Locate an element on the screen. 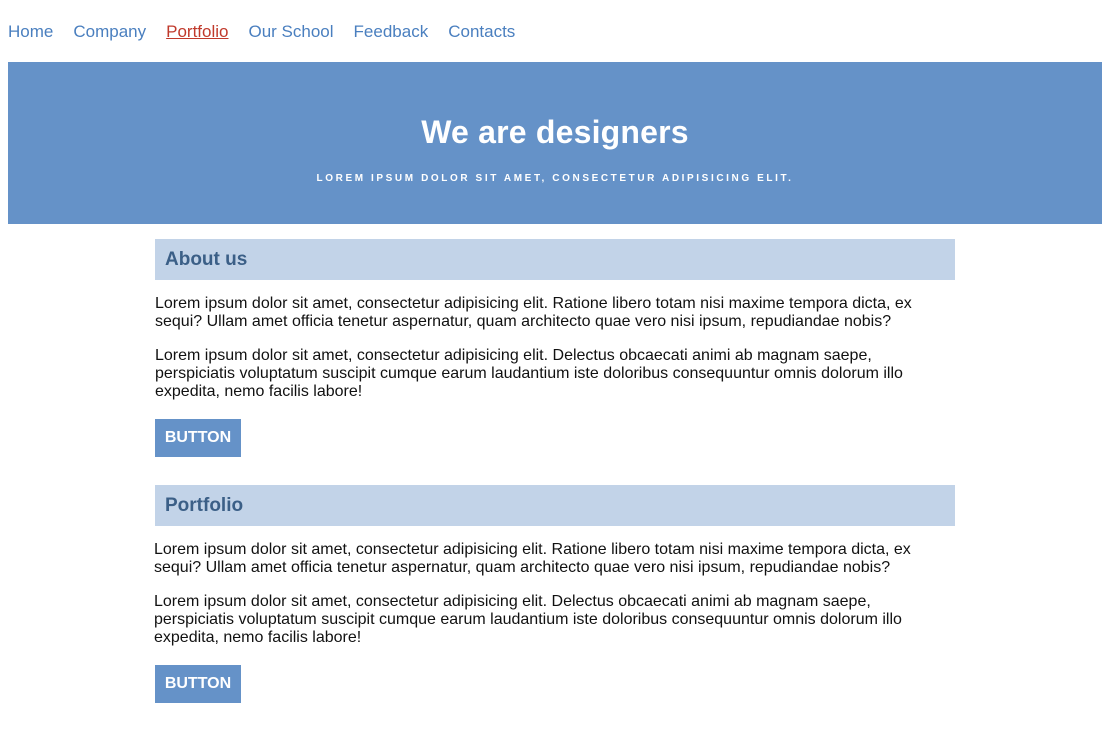 This screenshot has height=744, width=1108. about-us-button: BUTTON is located at coordinates (198, 438).